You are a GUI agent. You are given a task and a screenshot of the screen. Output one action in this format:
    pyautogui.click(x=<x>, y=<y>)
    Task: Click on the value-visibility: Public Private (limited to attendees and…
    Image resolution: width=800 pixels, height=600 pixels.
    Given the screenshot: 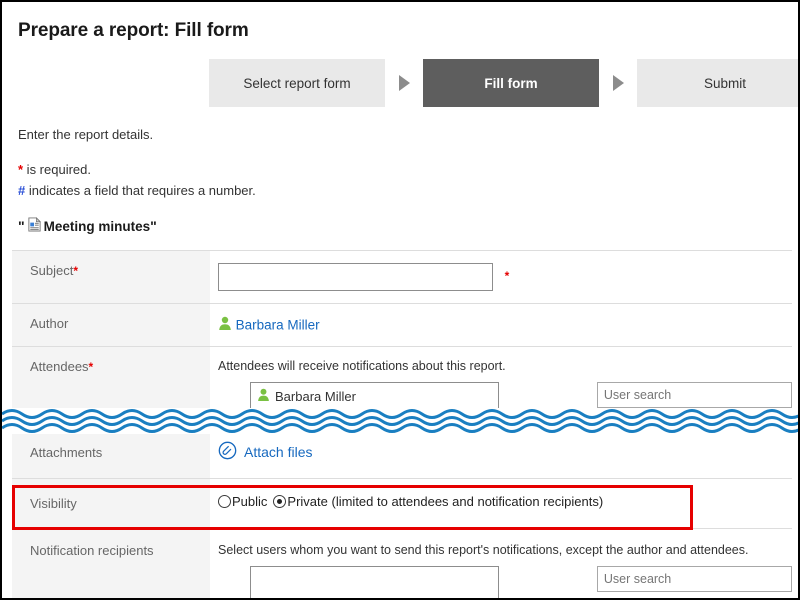 What is the action you would take?
    pyautogui.click(x=501, y=503)
    